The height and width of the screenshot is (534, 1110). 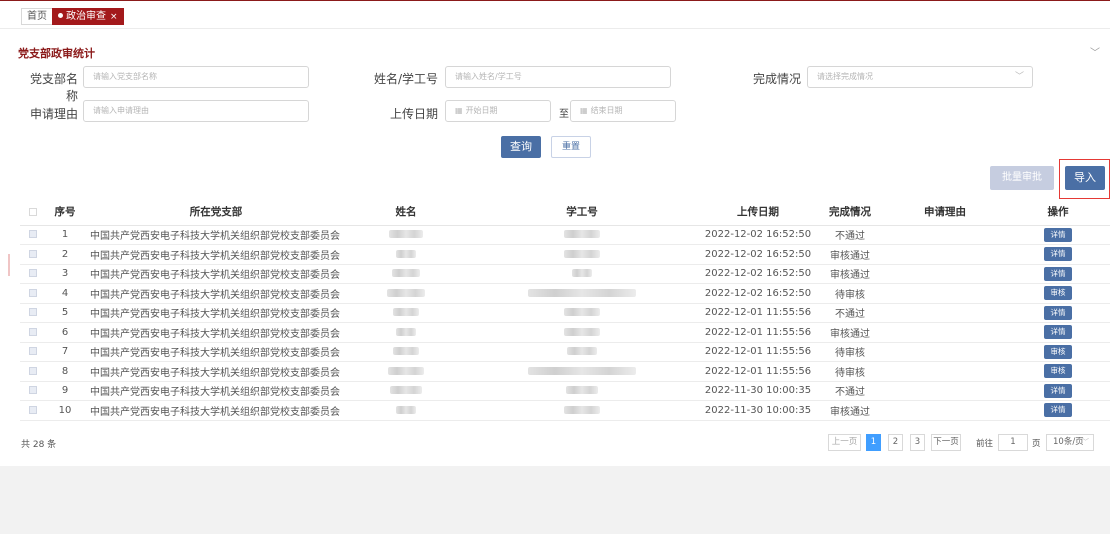 What do you see at coordinates (1084, 179) in the screenshot?
I see `highlight-annotation-box` at bounding box center [1084, 179].